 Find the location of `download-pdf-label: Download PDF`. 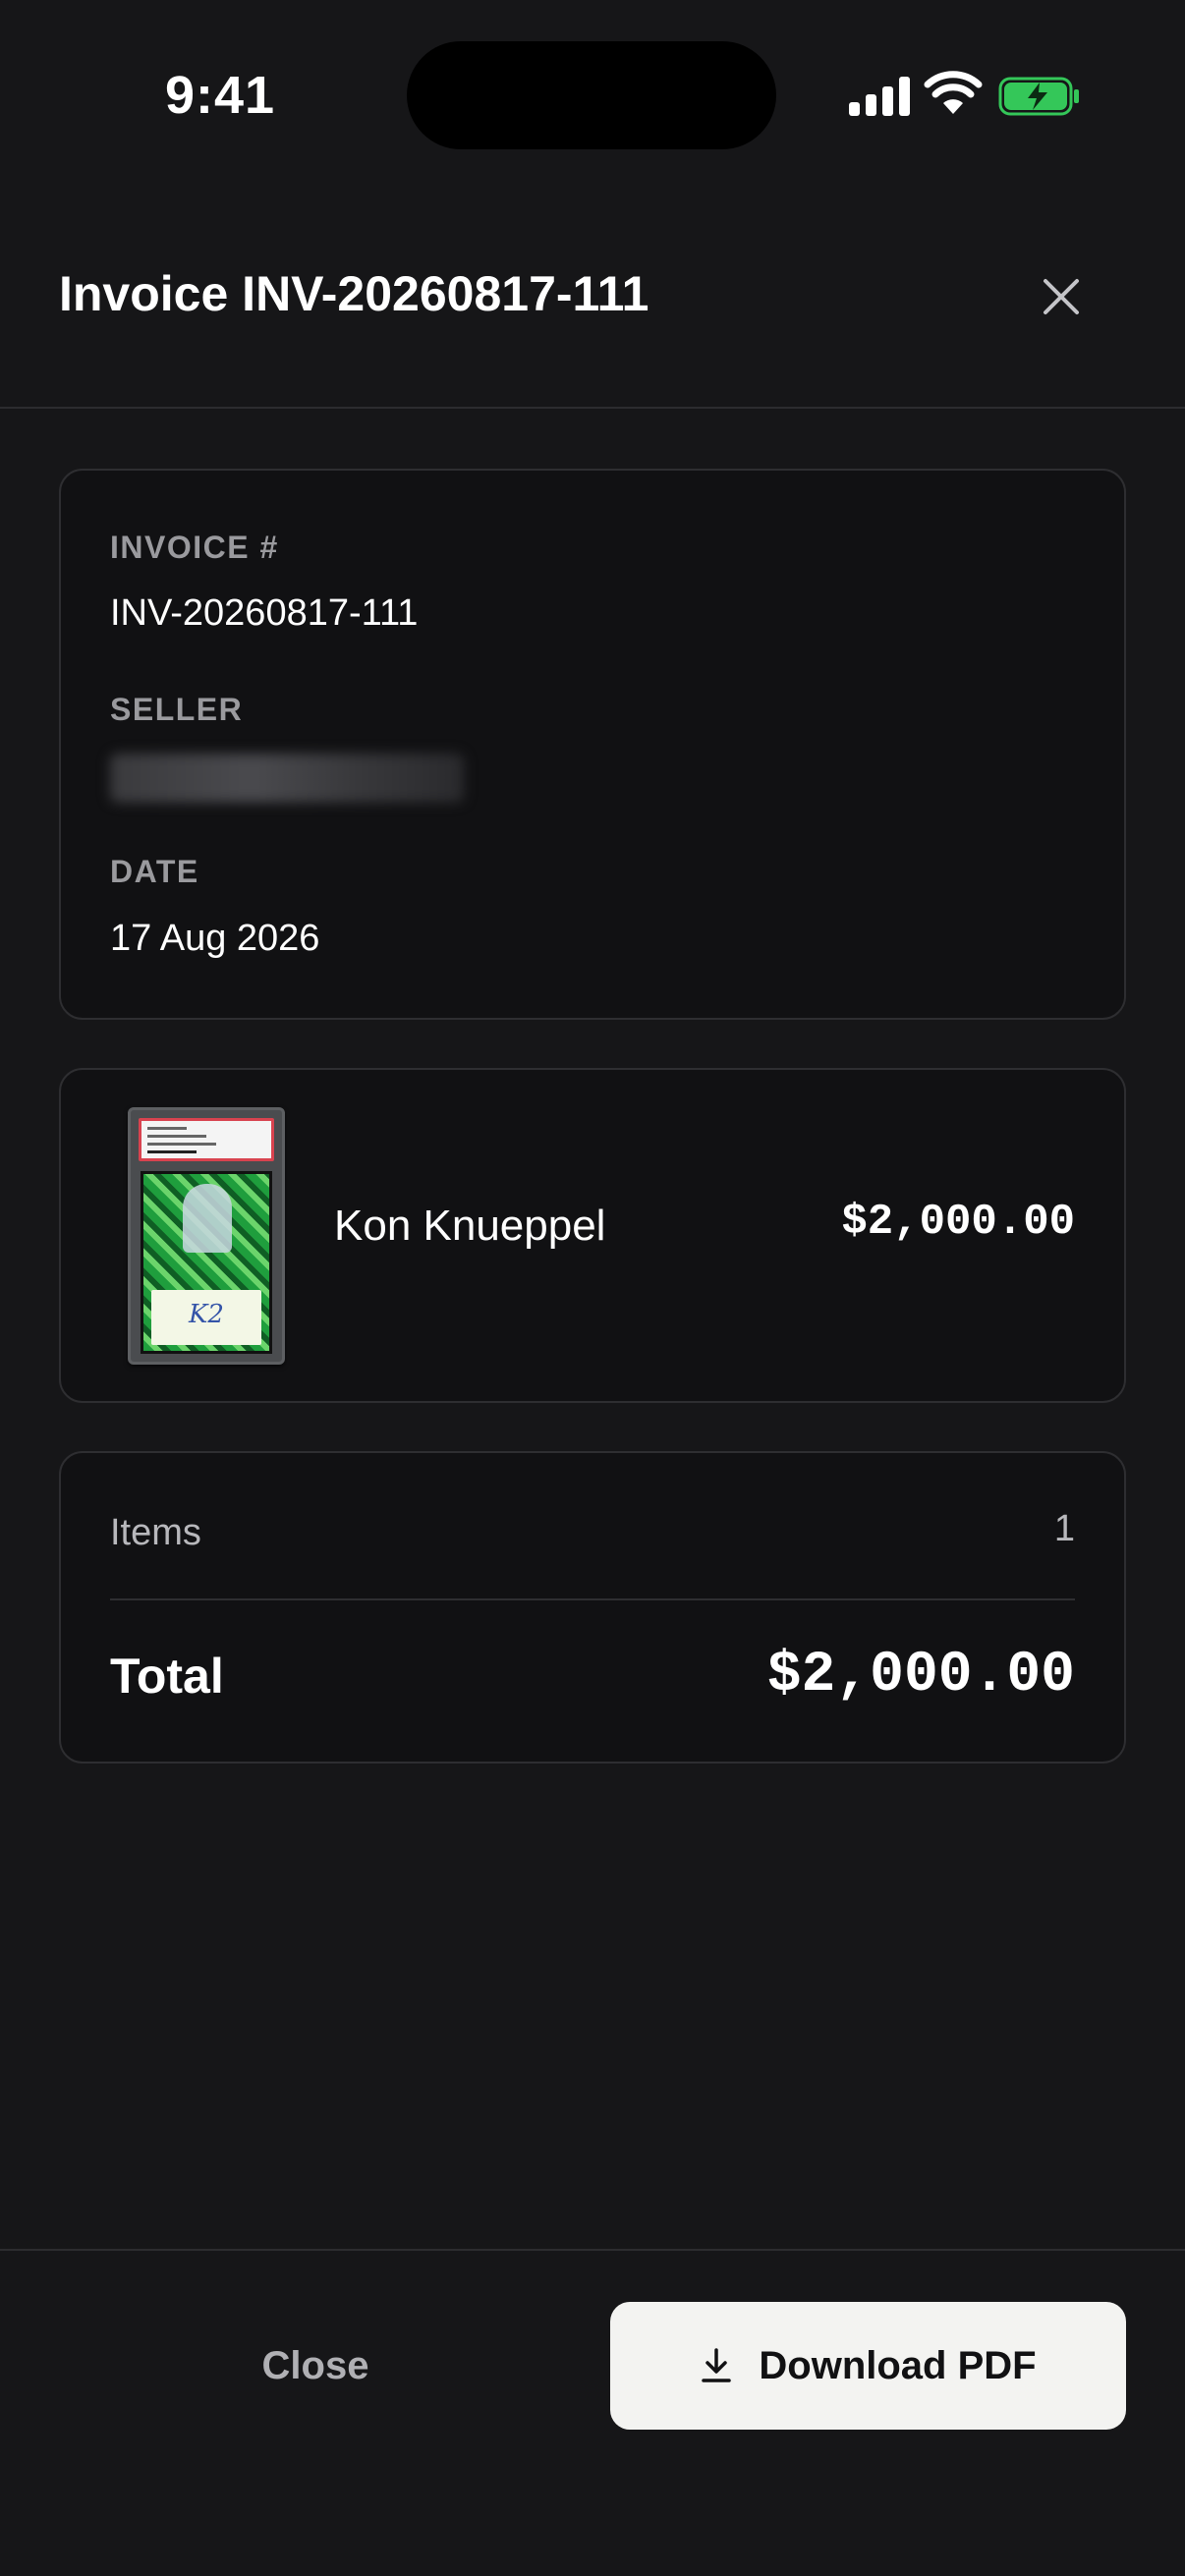

download-pdf-label: Download PDF is located at coordinates (898, 2365).